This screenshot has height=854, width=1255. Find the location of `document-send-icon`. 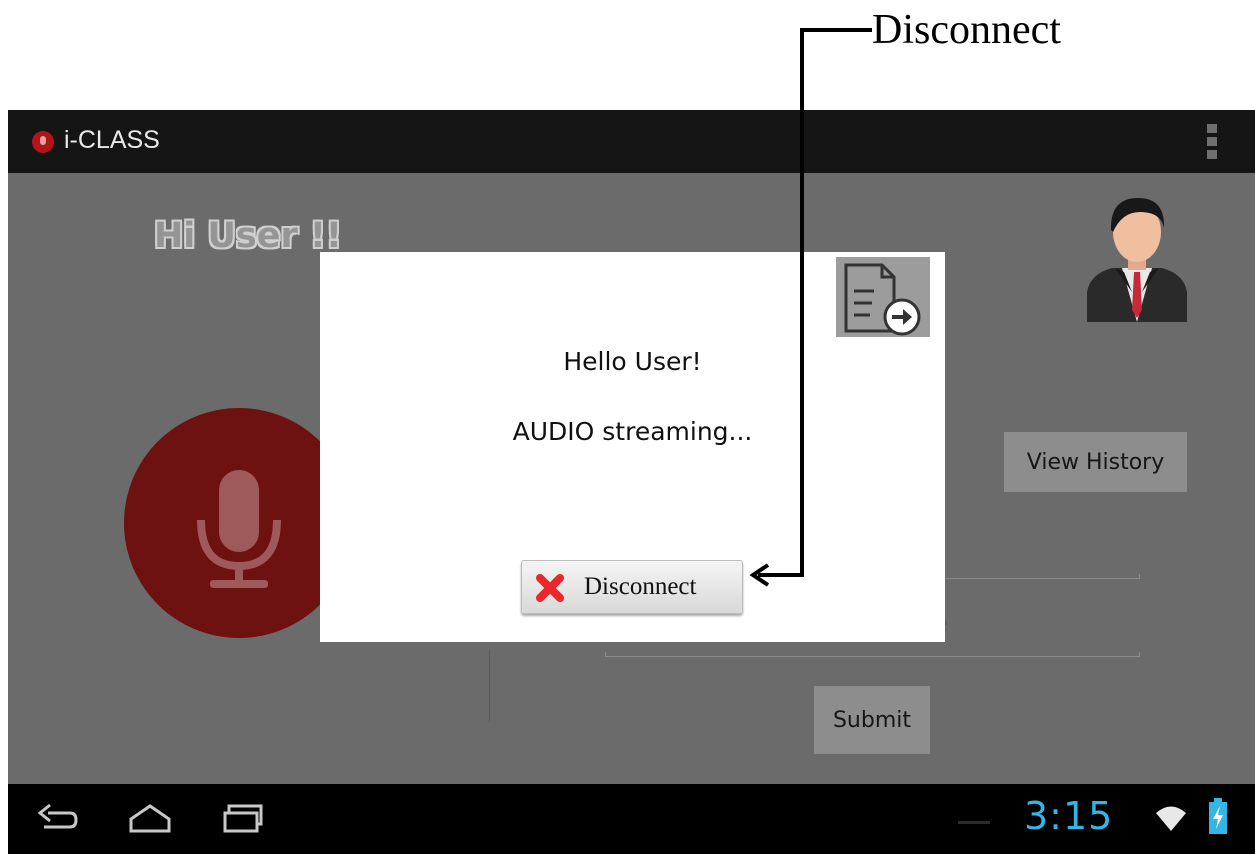

document-send-icon is located at coordinates (883, 297).